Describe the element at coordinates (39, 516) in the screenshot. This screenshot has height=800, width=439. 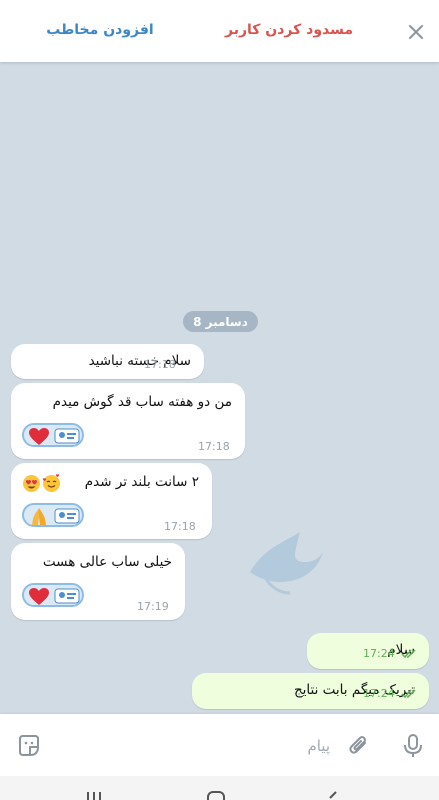
I see `praying-hands-icon` at that location.